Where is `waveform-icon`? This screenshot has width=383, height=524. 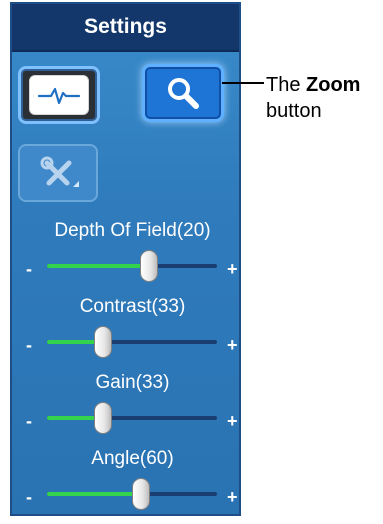 waveform-icon is located at coordinates (59, 96).